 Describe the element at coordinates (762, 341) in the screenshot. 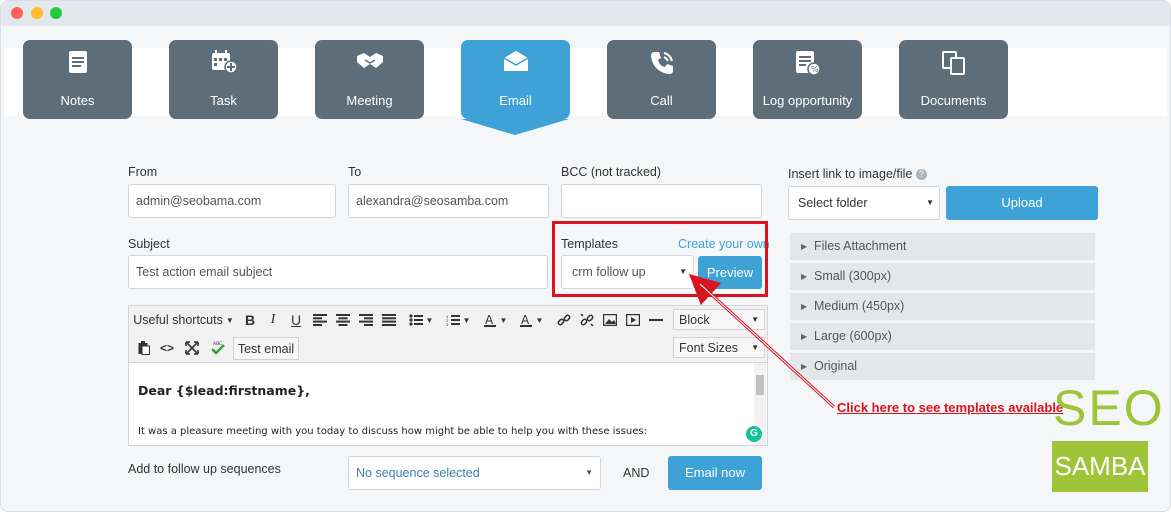

I see `annotation-arrow` at that location.